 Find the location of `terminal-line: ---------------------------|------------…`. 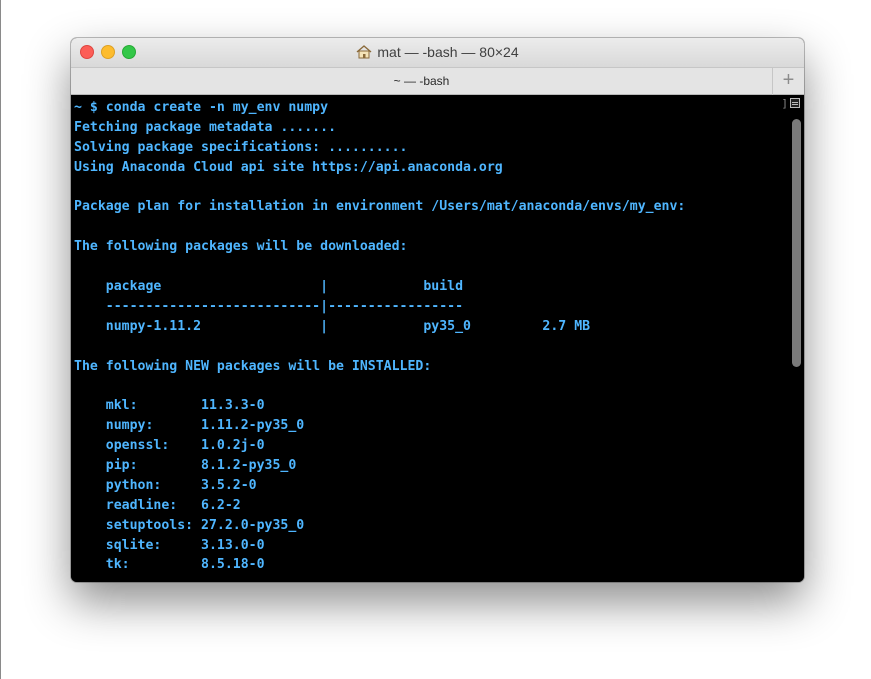

terminal-line: ---------------------------|------------… is located at coordinates (269, 306).